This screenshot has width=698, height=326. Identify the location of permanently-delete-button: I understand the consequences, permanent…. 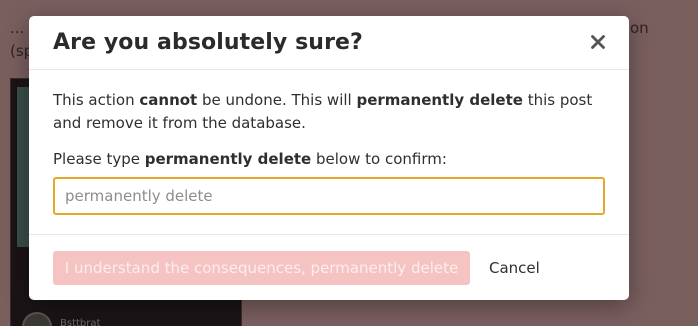
(261, 268).